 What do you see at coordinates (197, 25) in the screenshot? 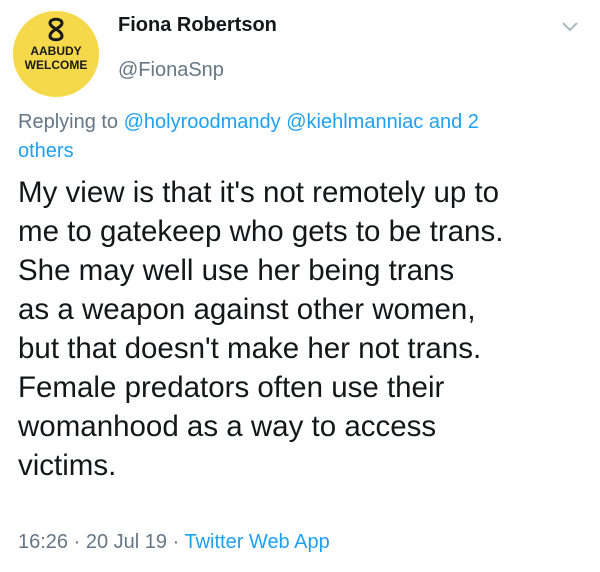
I see `author-name: Fiona Robertson` at bounding box center [197, 25].